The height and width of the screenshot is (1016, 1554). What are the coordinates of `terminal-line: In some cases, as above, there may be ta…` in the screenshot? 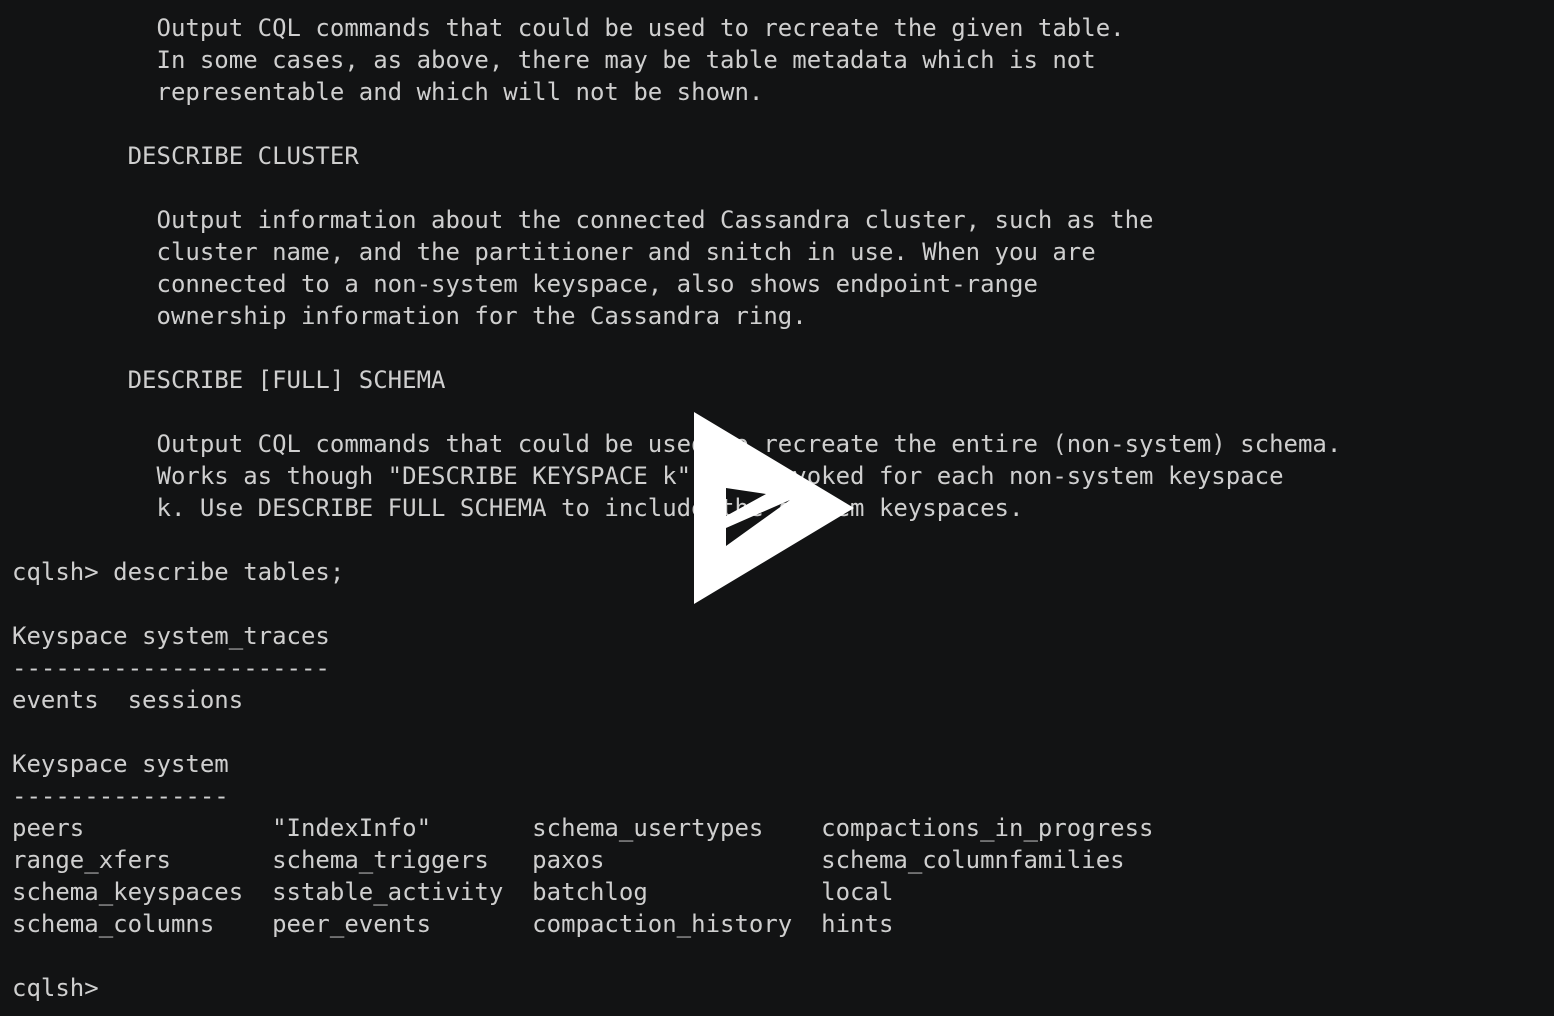 It's located at (554, 60).